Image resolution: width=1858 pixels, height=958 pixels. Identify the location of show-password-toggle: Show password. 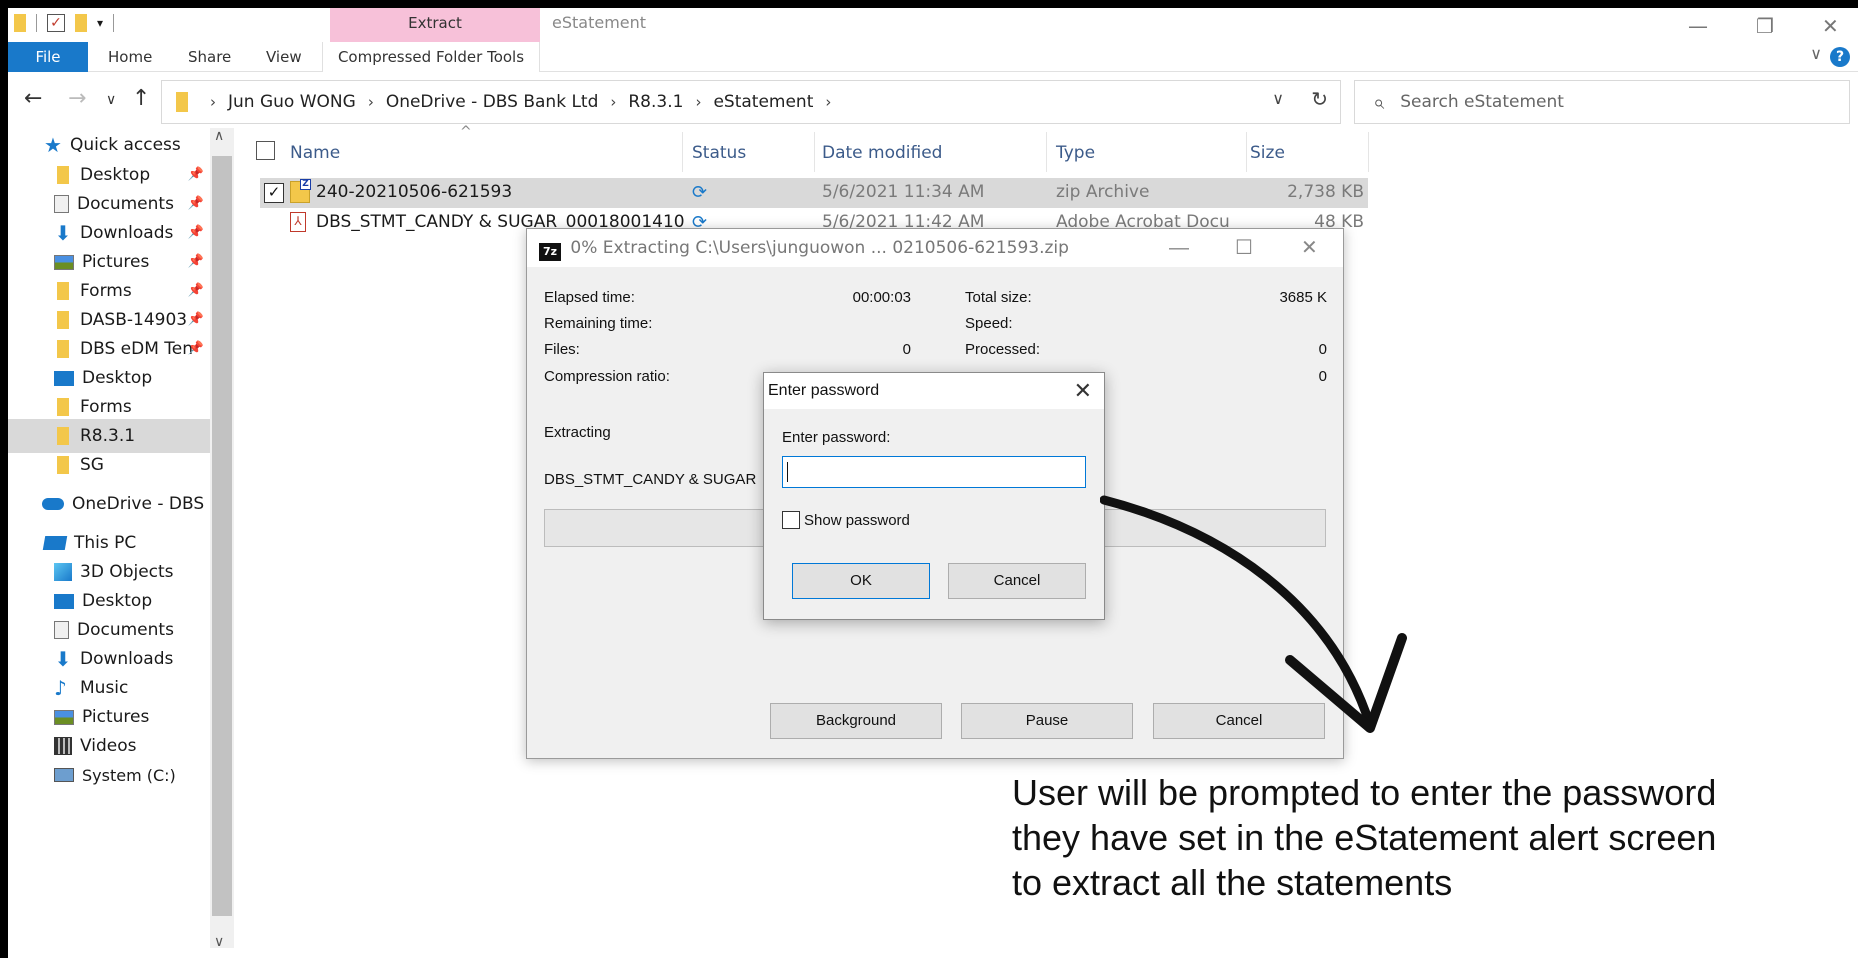
(846, 520).